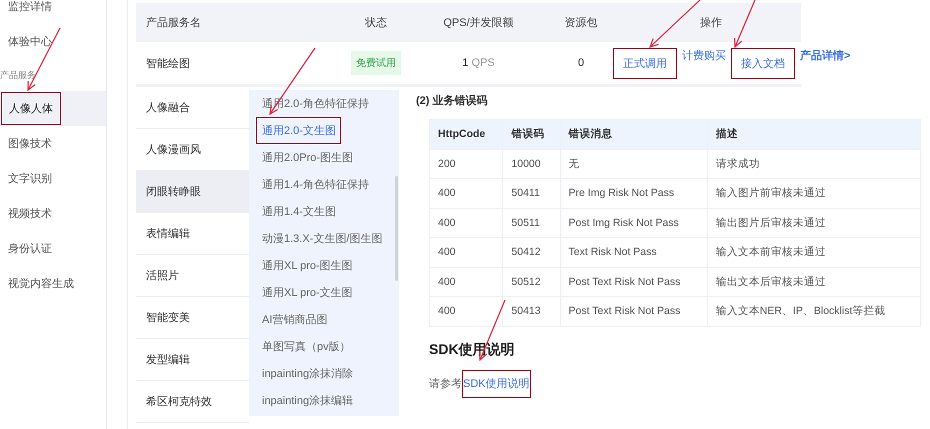 The height and width of the screenshot is (429, 930). What do you see at coordinates (813, 281) in the screenshot?
I see `table-cell: 输出文本后审核未通过` at bounding box center [813, 281].